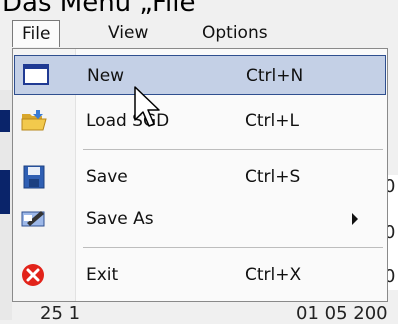  What do you see at coordinates (272, 121) in the screenshot?
I see `menu-item-shortcut: Ctrl+L` at bounding box center [272, 121].